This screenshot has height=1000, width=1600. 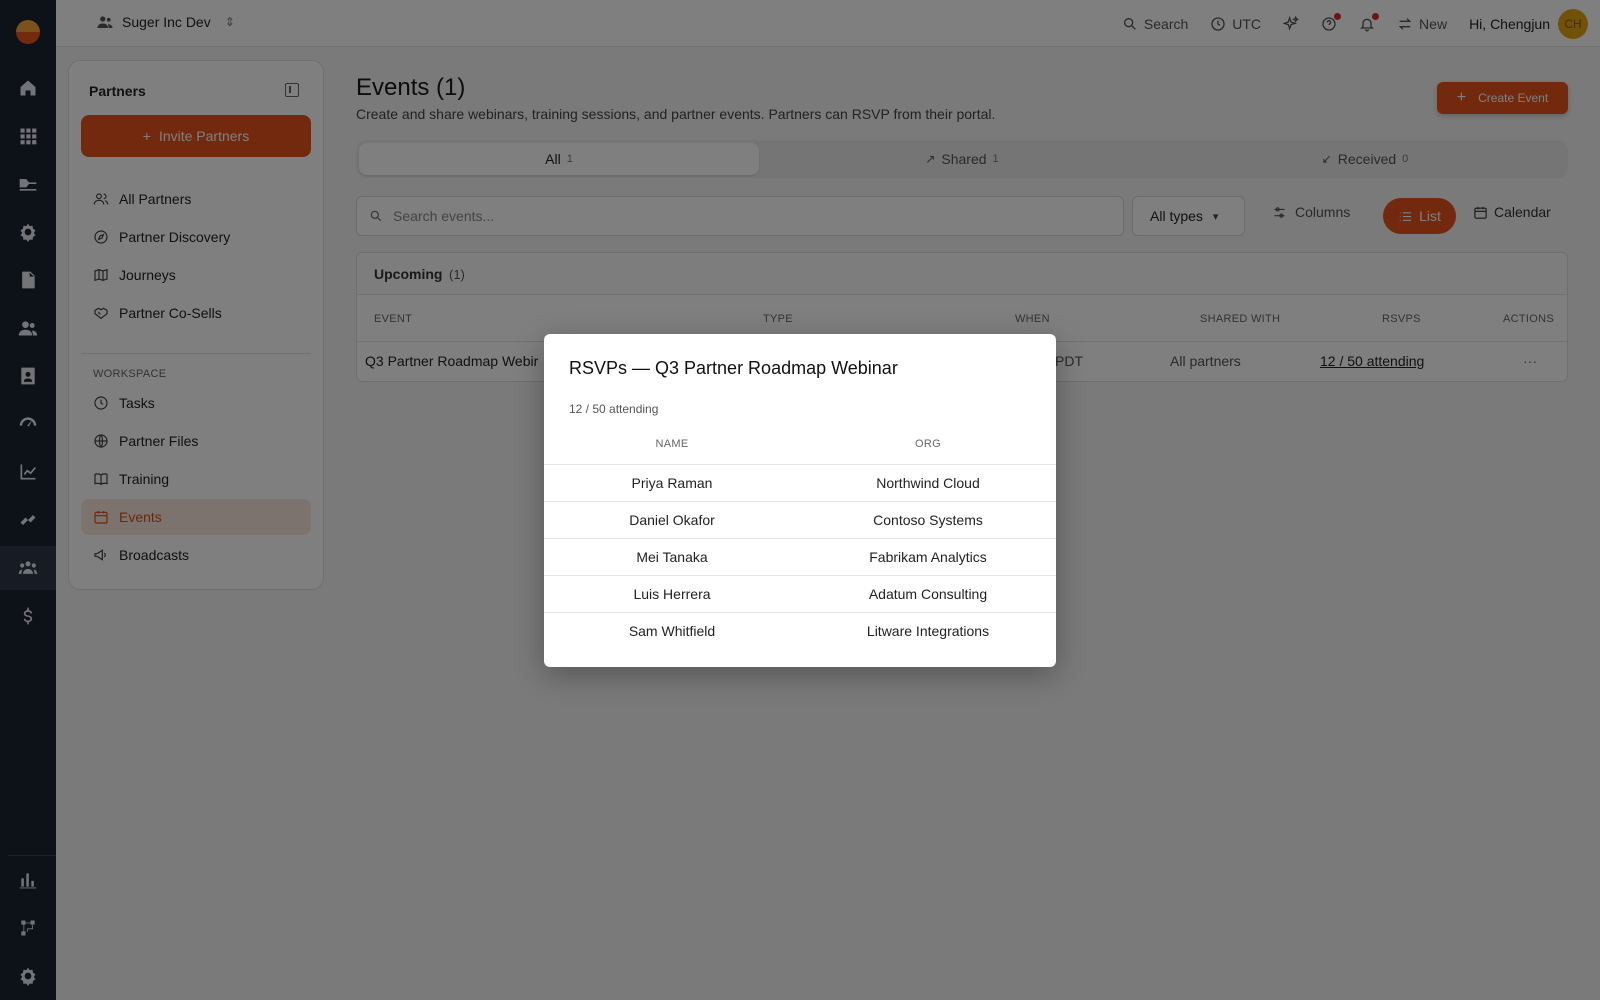 What do you see at coordinates (800, 593) in the screenshot?
I see `table-row: Luis Herrera Adatum Consulting` at bounding box center [800, 593].